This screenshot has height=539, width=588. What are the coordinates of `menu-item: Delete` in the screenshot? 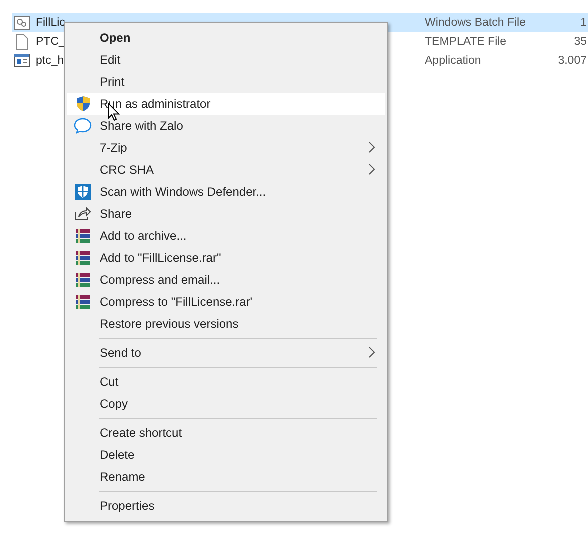 It's located at (226, 455).